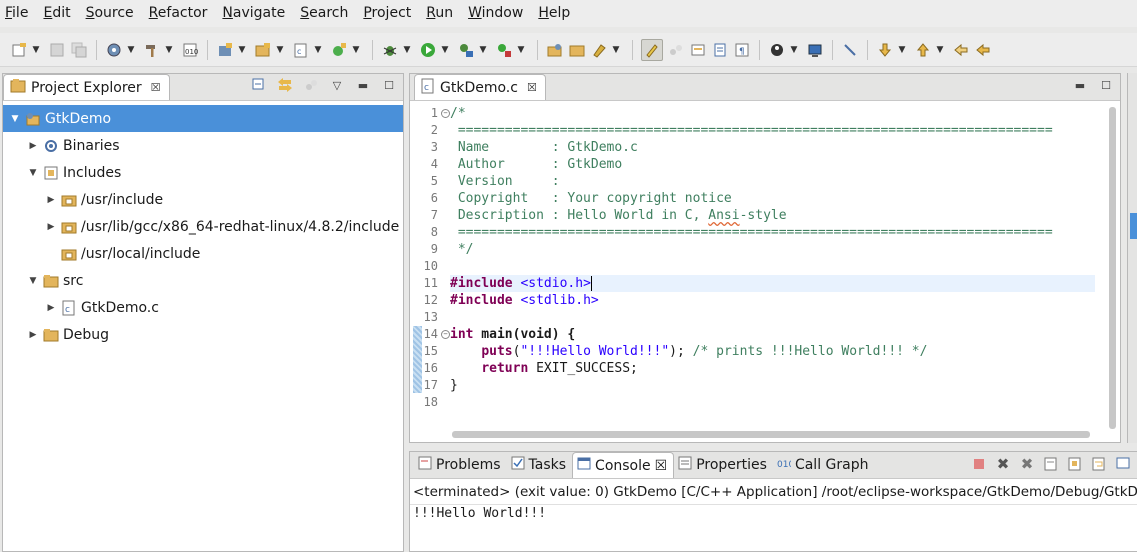 This screenshot has height=552, width=1137. I want to click on run-dropdown-icon: ▼, so click(445, 50).